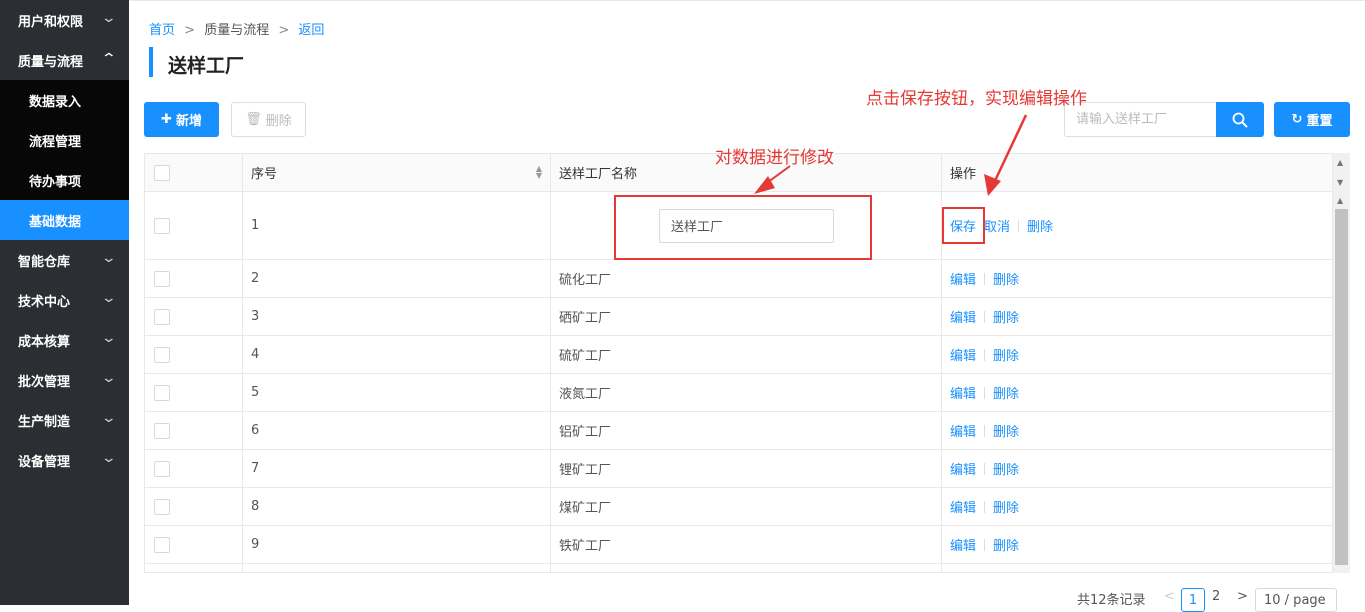 Image resolution: width=1365 pixels, height=612 pixels. What do you see at coordinates (397, 225) in the screenshot?
I see `row-index-cell: 1` at bounding box center [397, 225].